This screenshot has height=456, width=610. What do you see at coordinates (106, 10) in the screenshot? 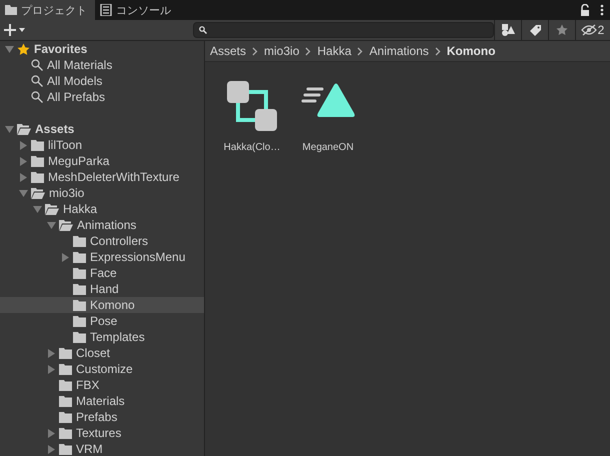
I see `document-icon` at bounding box center [106, 10].